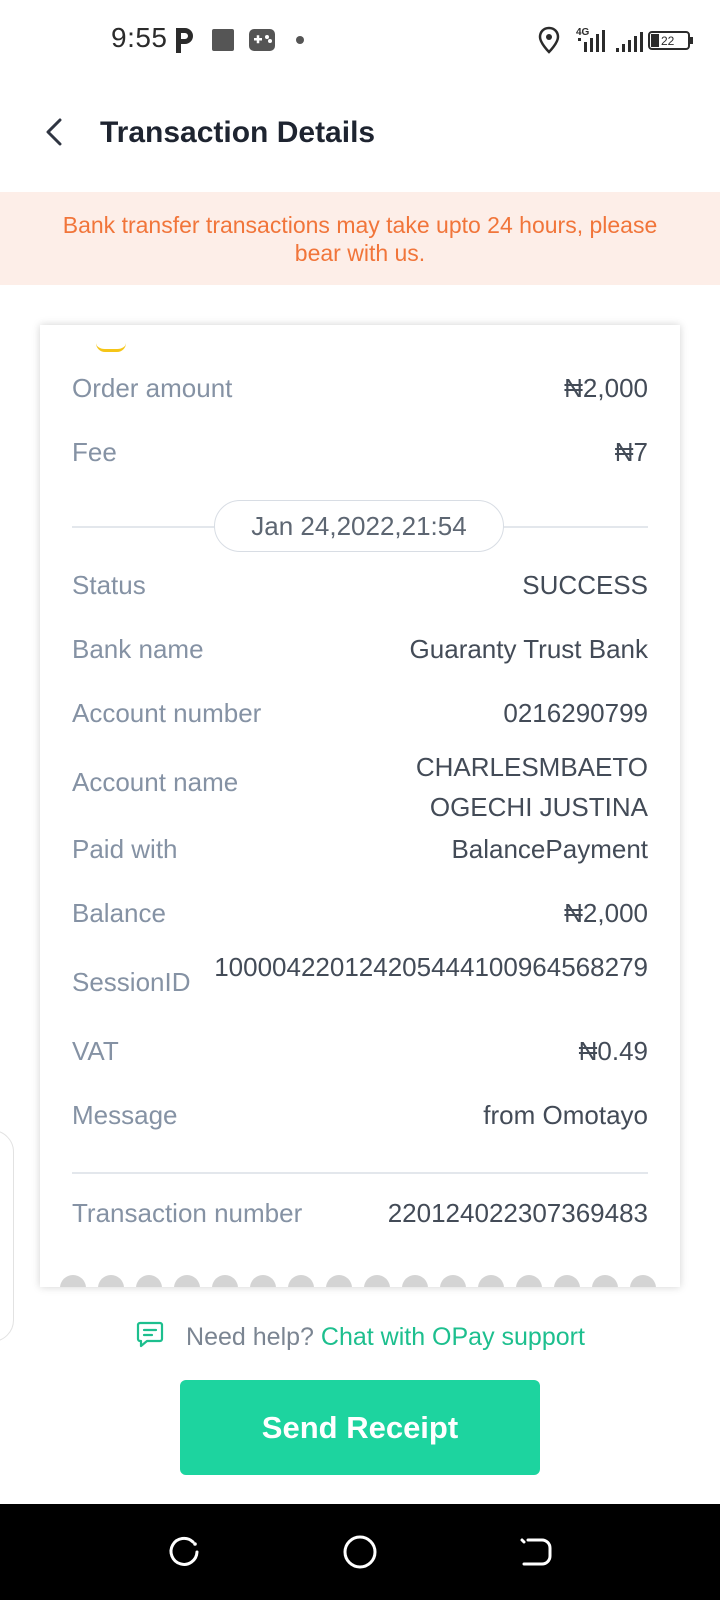  What do you see at coordinates (360, 1173) in the screenshot?
I see `section-divider` at bounding box center [360, 1173].